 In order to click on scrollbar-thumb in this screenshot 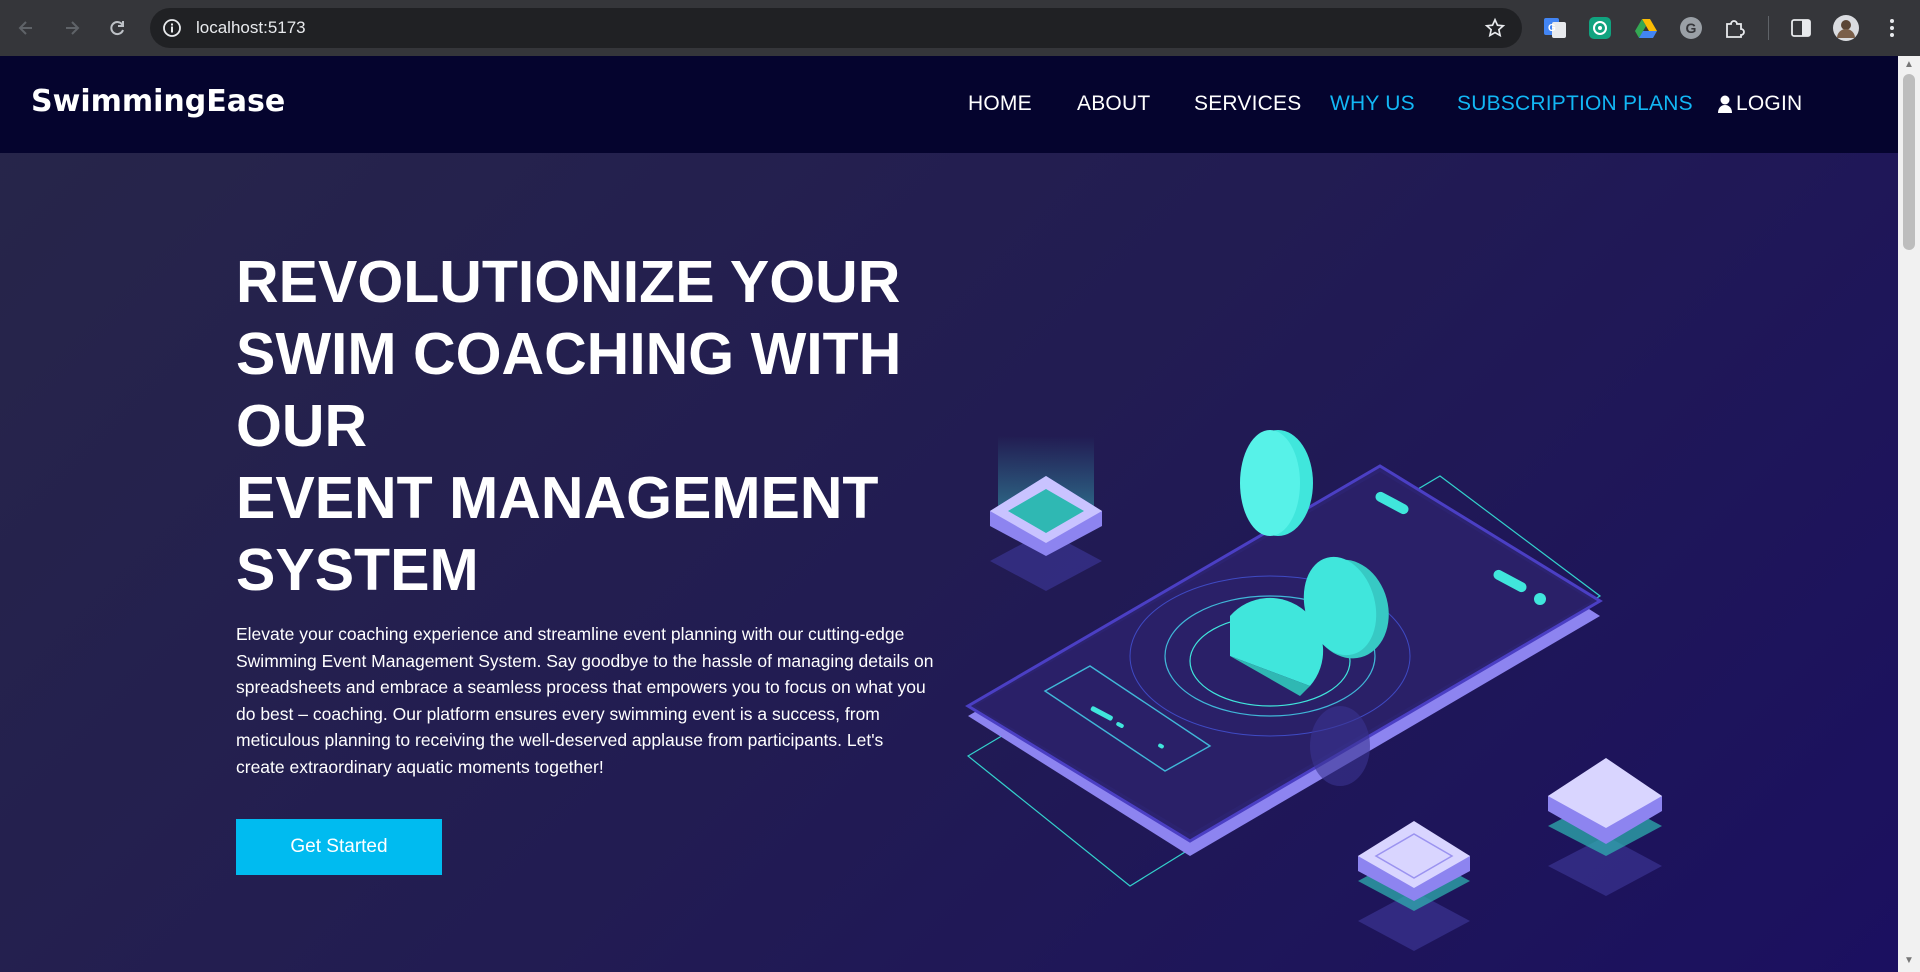, I will do `click(1909, 162)`.